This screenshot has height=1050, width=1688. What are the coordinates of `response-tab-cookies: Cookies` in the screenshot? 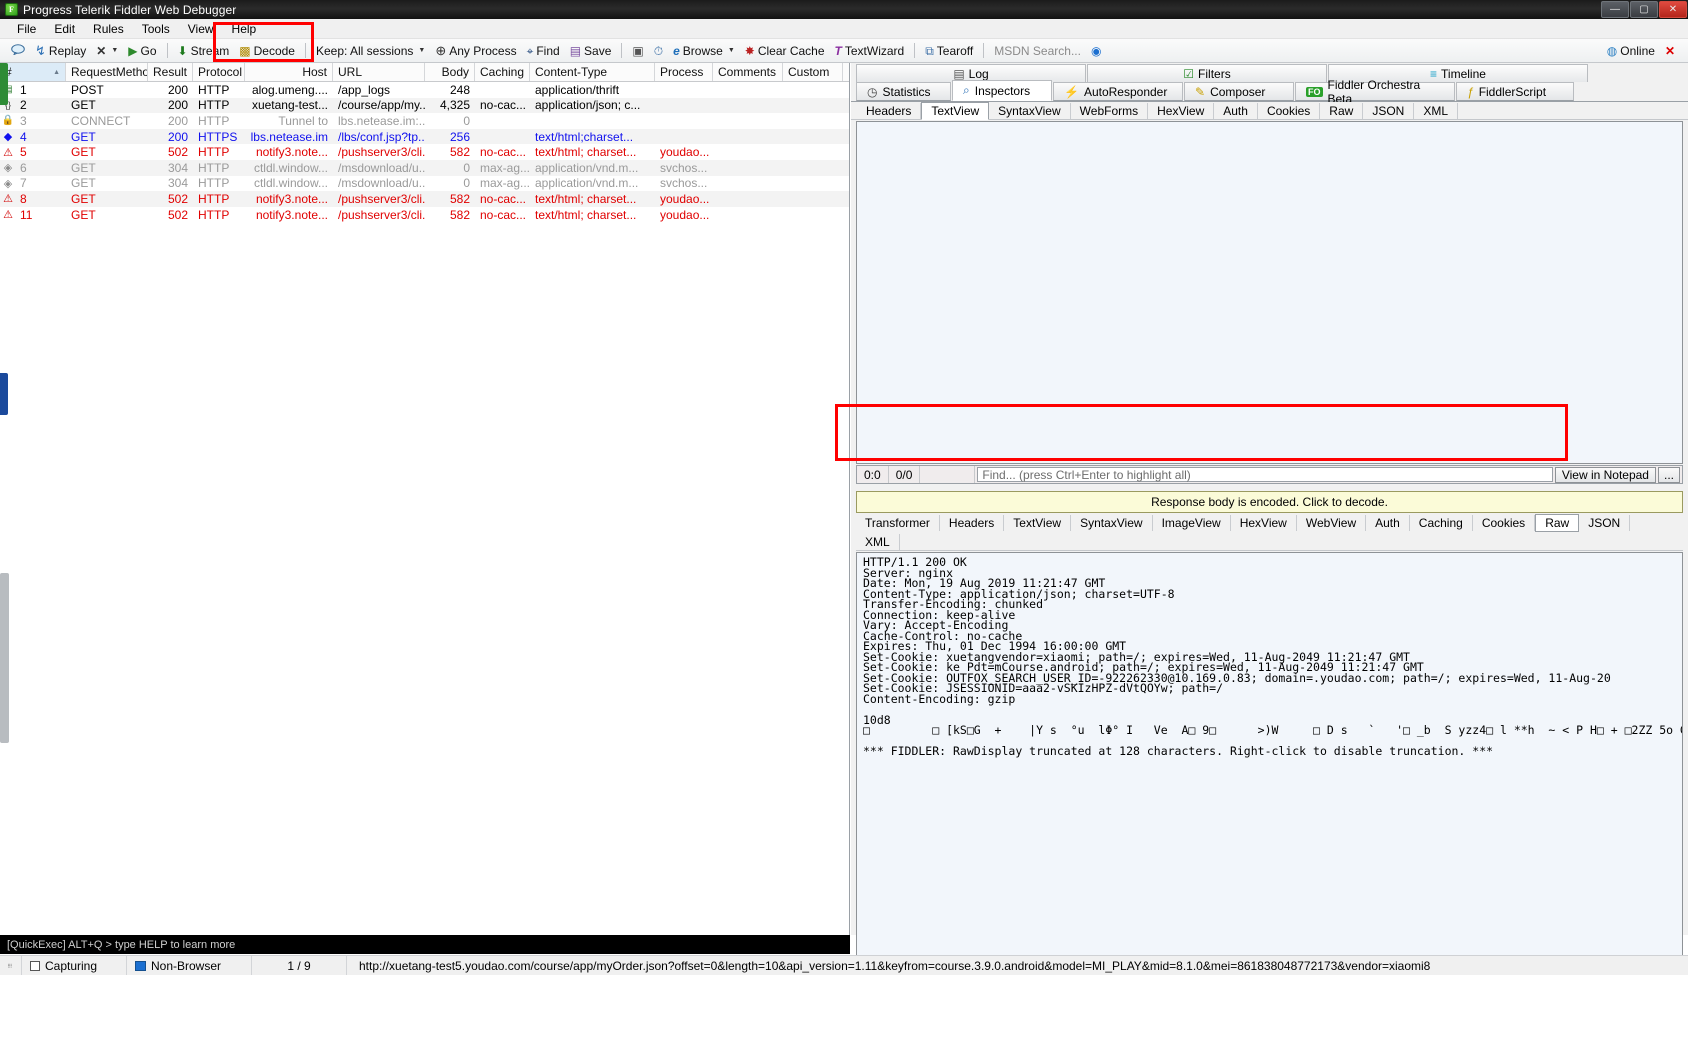 It's located at (1504, 523).